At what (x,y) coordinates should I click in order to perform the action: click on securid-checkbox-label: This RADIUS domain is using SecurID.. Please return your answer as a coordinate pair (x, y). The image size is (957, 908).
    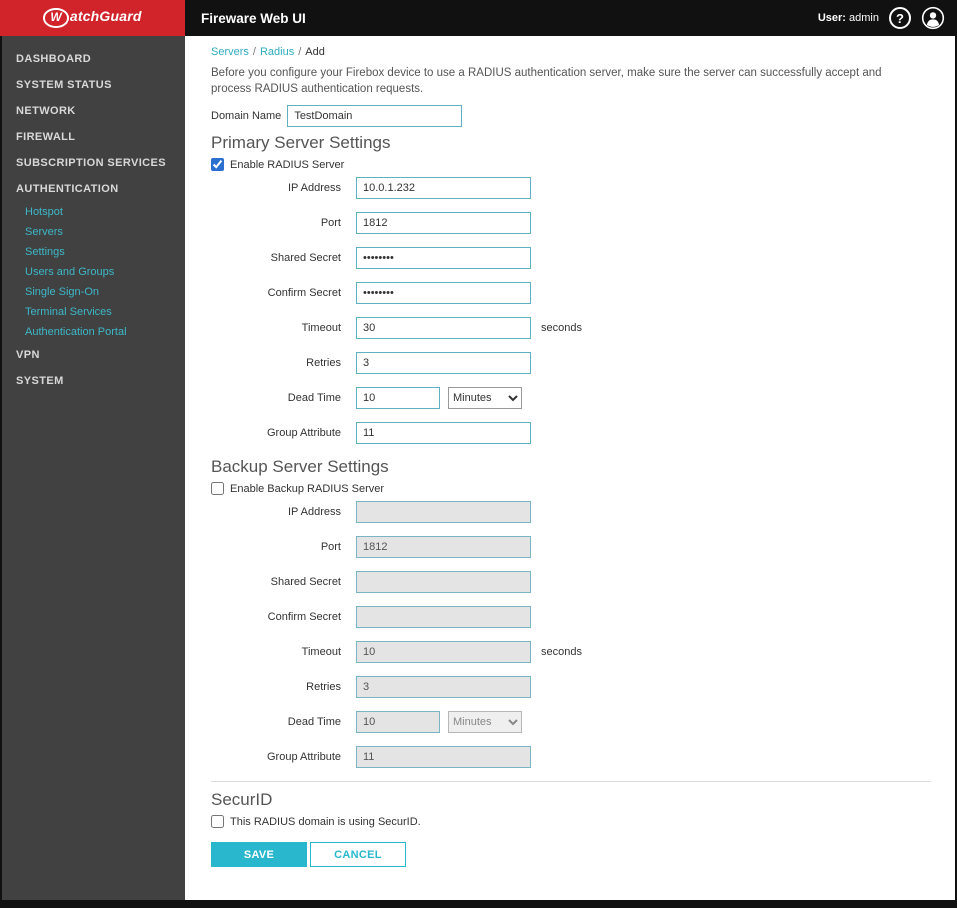
    Looking at the image, I should click on (325, 821).